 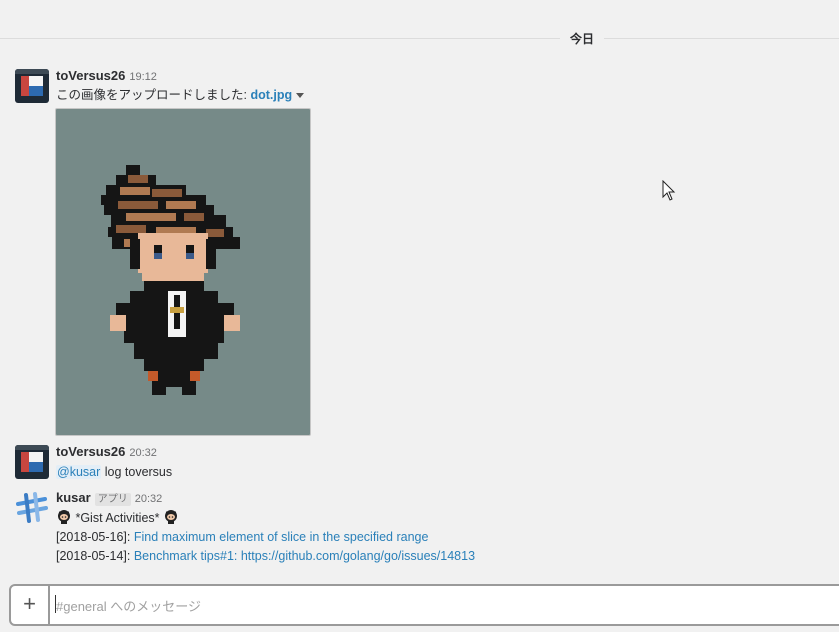 I want to click on caret-down-icon, so click(x=300, y=96).